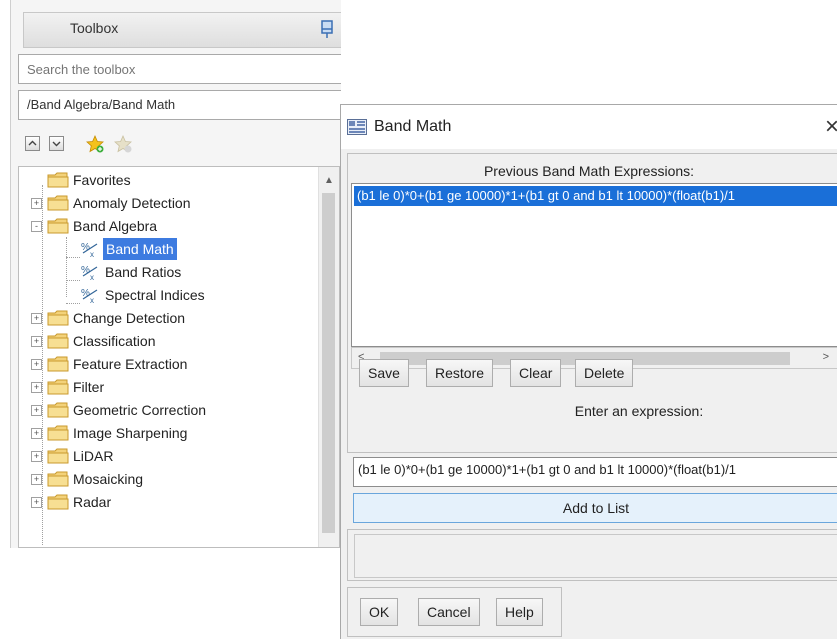 This screenshot has width=837, height=639. Describe the element at coordinates (155, 295) in the screenshot. I see `tree-item-label: Spectral Indices` at that location.